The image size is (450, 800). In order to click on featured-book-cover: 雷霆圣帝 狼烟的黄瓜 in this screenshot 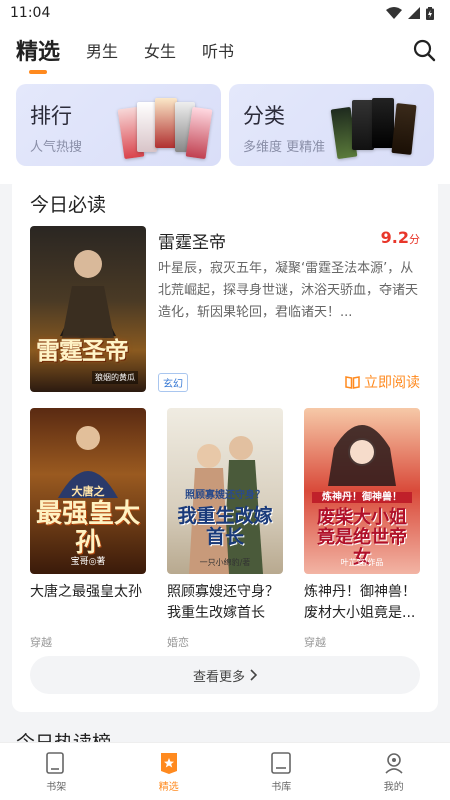, I will do `click(88, 309)`.